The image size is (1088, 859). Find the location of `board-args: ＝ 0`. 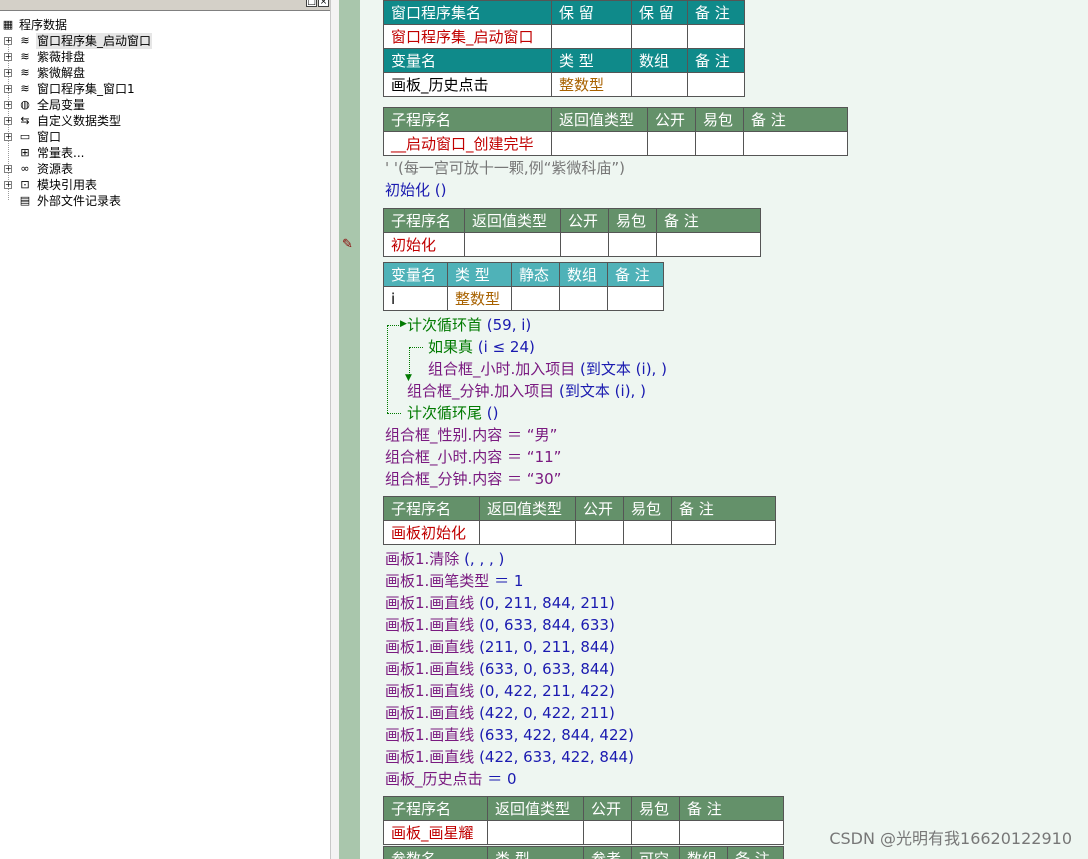

board-args: ＝ 0 is located at coordinates (499, 779).